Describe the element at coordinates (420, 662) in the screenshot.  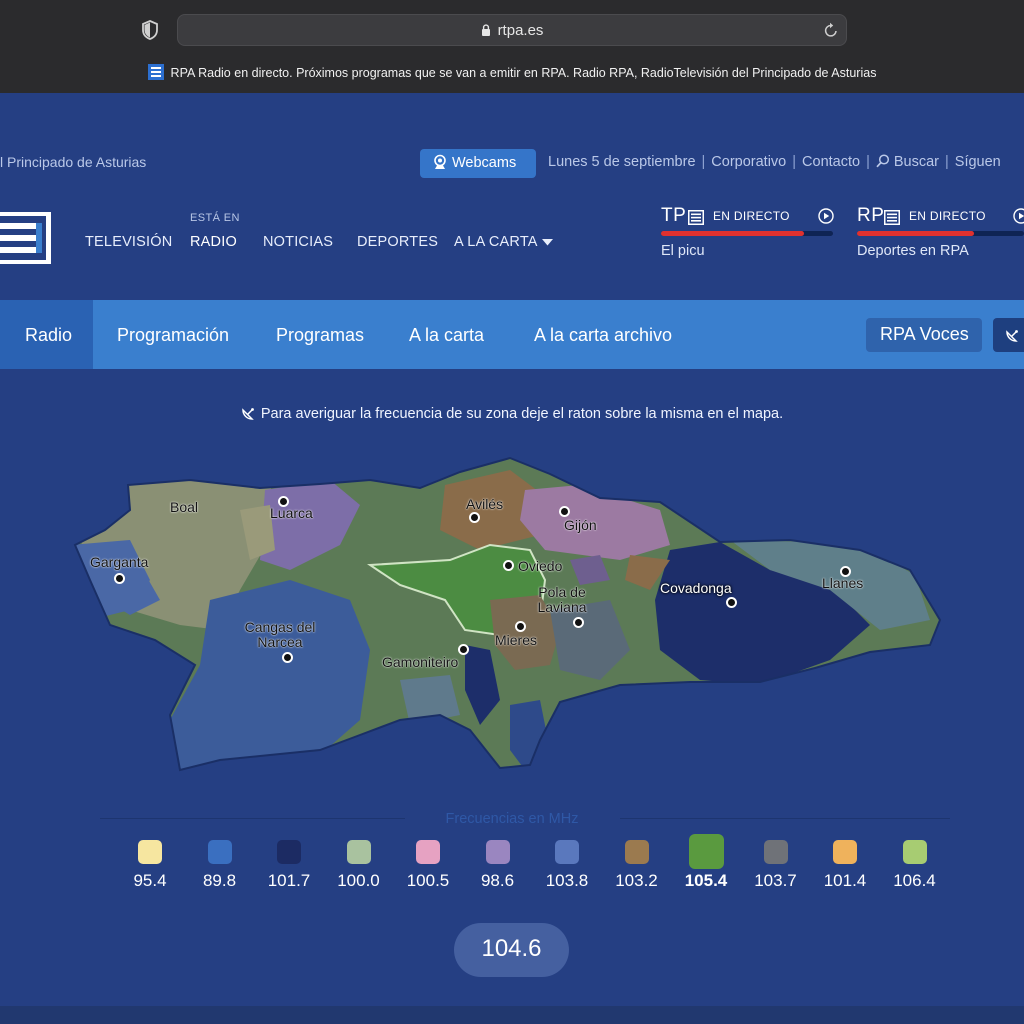
I see `place-gamoniteiro: Gamoniteiro` at that location.